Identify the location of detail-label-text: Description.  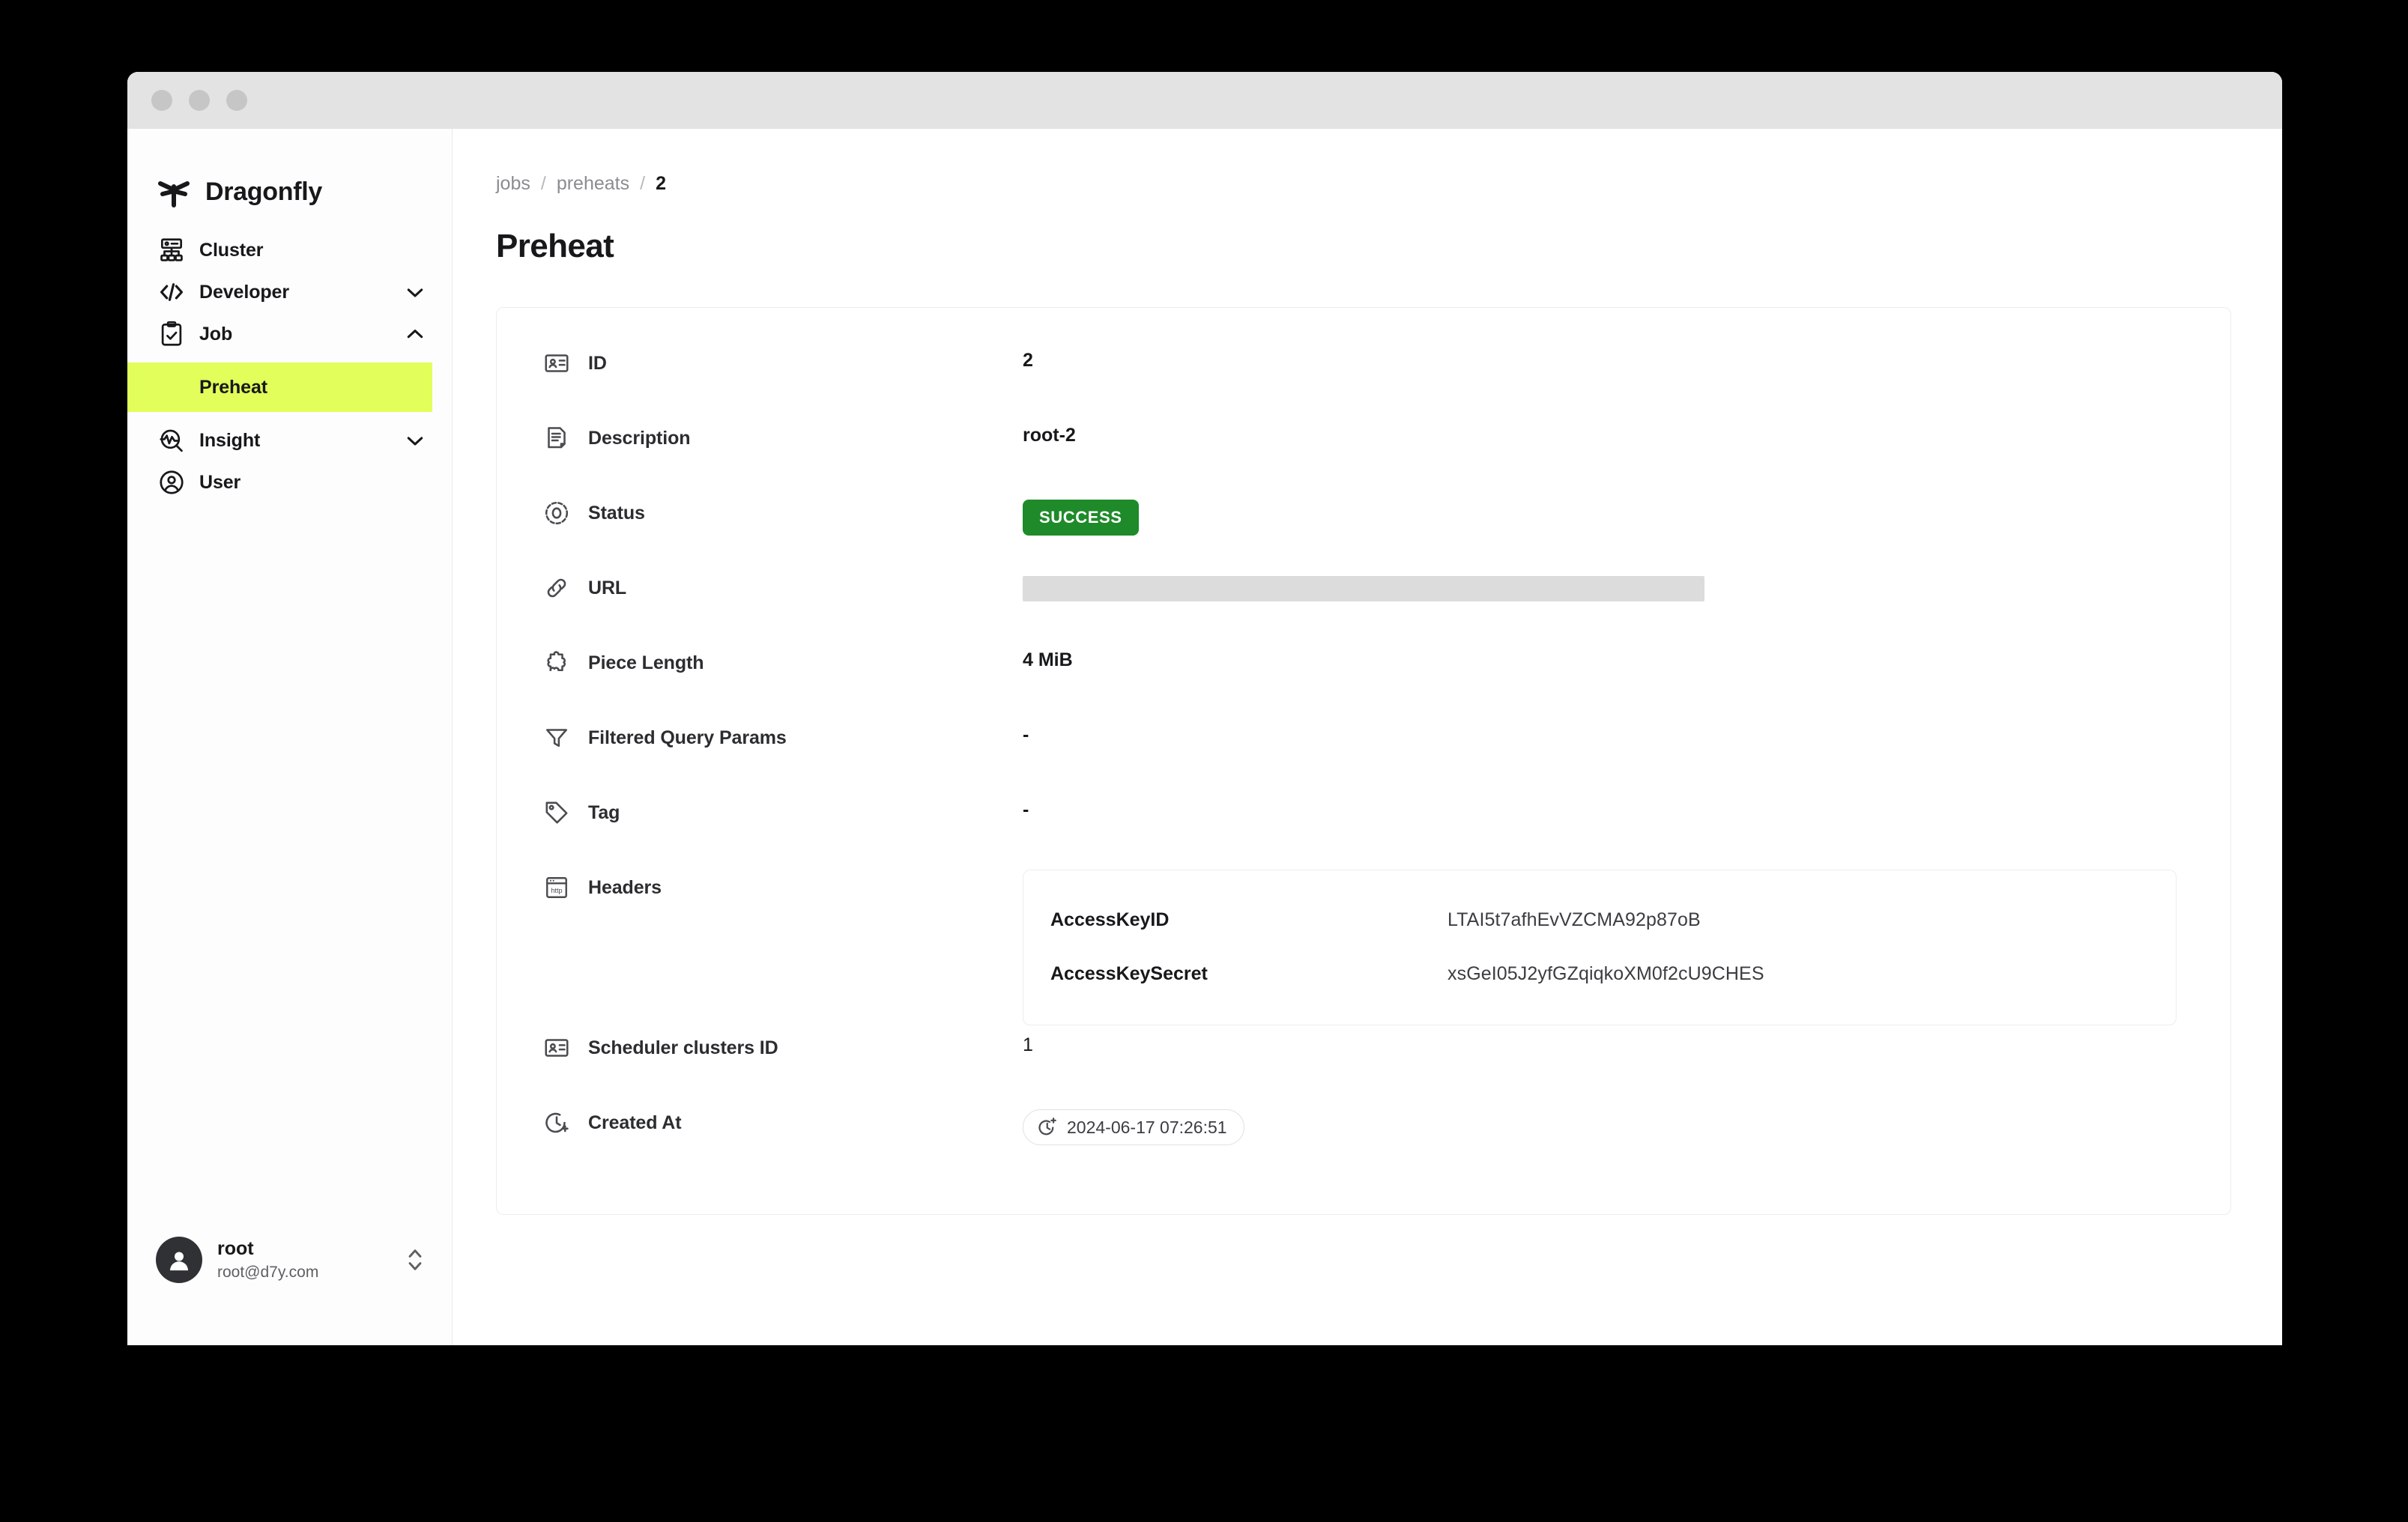
(639, 438).